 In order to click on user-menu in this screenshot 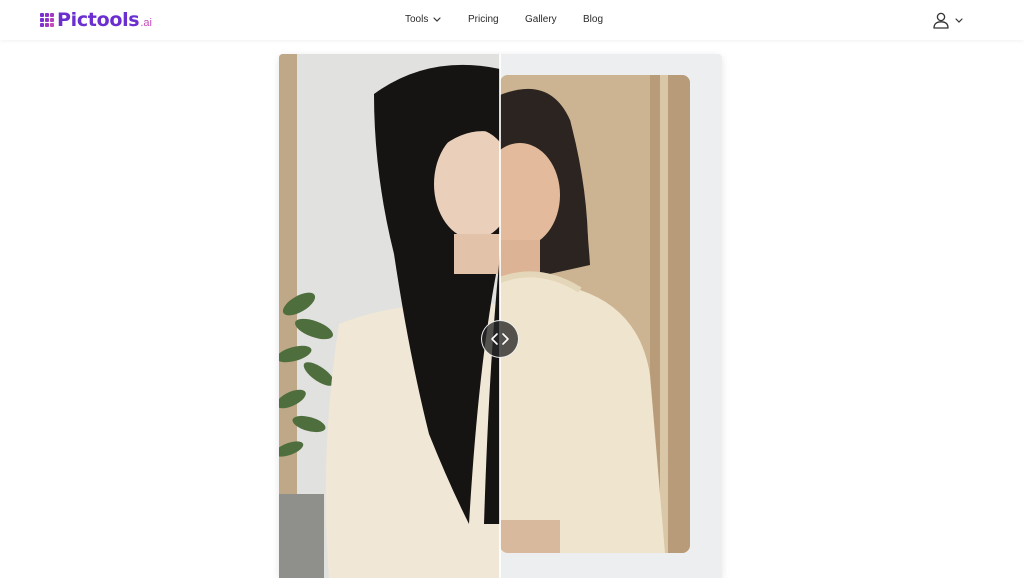, I will do `click(947, 20)`.